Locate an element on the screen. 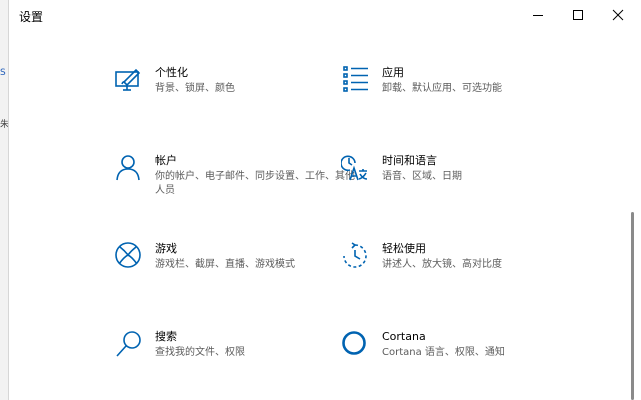 This screenshot has height=400, width=641. category-description: Cortana 语言、权限、通知 is located at coordinates (443, 352).